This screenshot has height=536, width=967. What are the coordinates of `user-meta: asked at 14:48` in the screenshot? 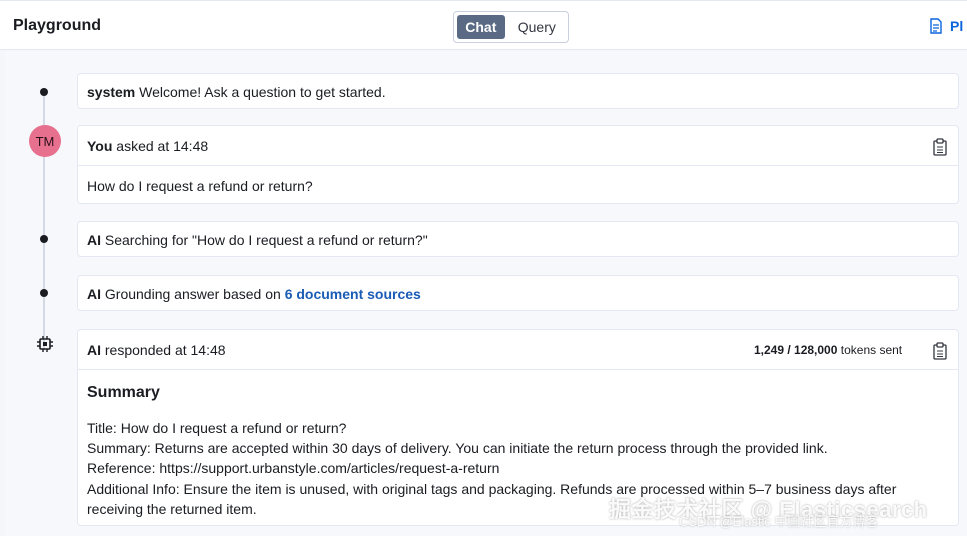 It's located at (162, 146).